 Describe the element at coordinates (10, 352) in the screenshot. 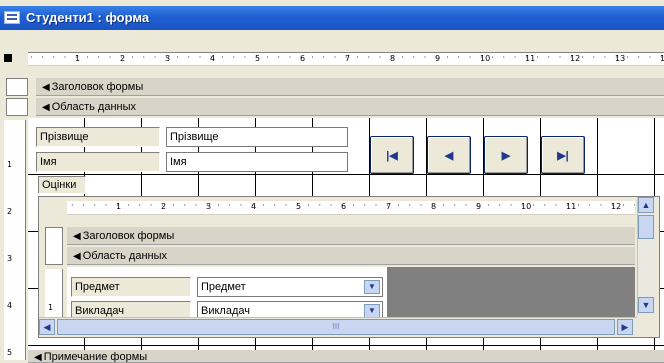

I see `vertical-ruler-tick: 5` at that location.